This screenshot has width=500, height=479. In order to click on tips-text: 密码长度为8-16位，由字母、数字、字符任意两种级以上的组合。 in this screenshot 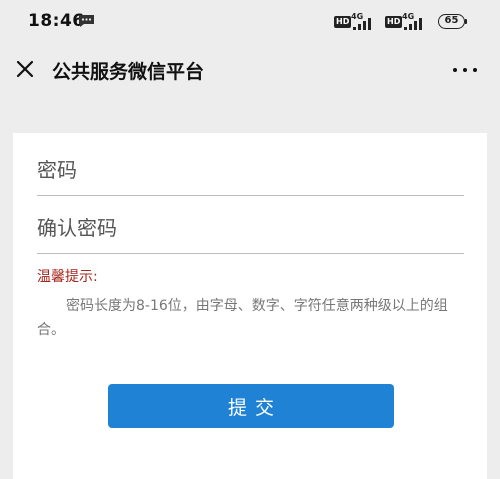, I will do `click(242, 318)`.